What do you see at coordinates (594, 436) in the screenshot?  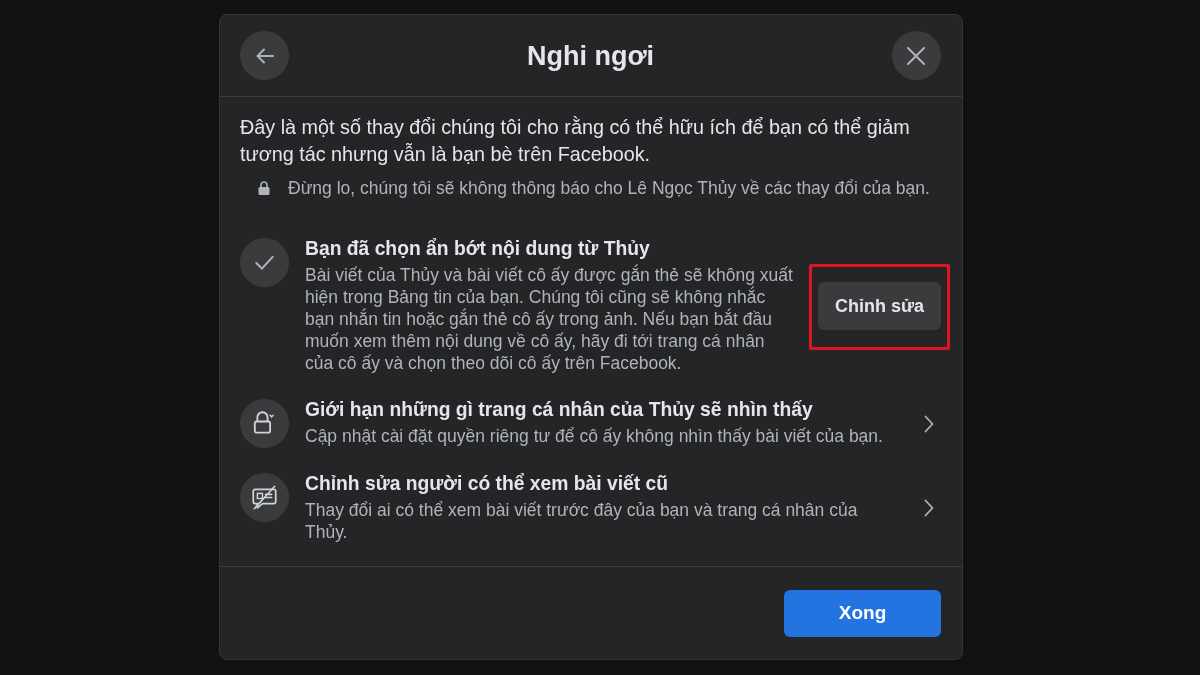 I see `option-description: Cập nhật cài đặt quyền riêng tư để cô ấy không nhìn thấy bài viết của bạn.` at bounding box center [594, 436].